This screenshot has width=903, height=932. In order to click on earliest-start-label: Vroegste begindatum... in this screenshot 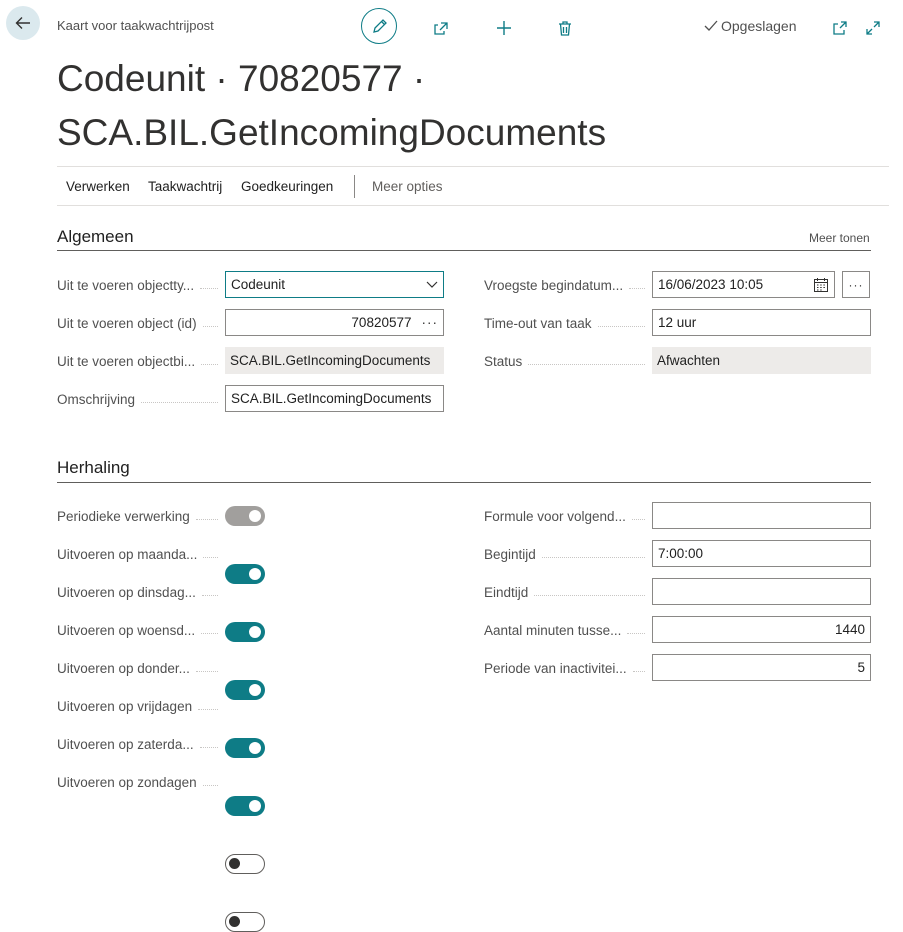, I will do `click(566, 285)`.